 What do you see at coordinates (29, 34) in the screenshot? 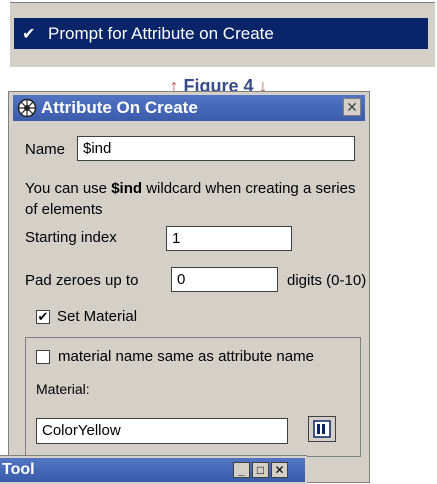
I see `checkmark-icon: ✔` at bounding box center [29, 34].